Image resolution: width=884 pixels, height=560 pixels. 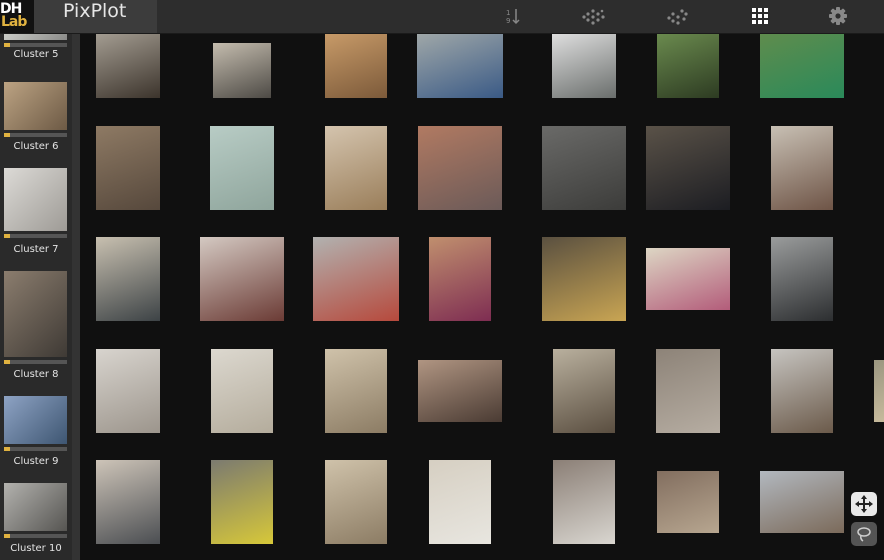 I want to click on stone-wall-panel-photo, so click(x=688, y=391).